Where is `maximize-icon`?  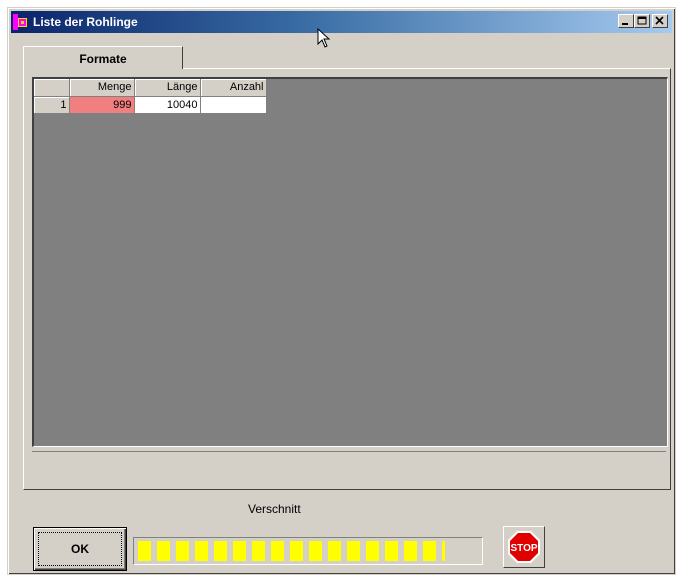 maximize-icon is located at coordinates (642, 20).